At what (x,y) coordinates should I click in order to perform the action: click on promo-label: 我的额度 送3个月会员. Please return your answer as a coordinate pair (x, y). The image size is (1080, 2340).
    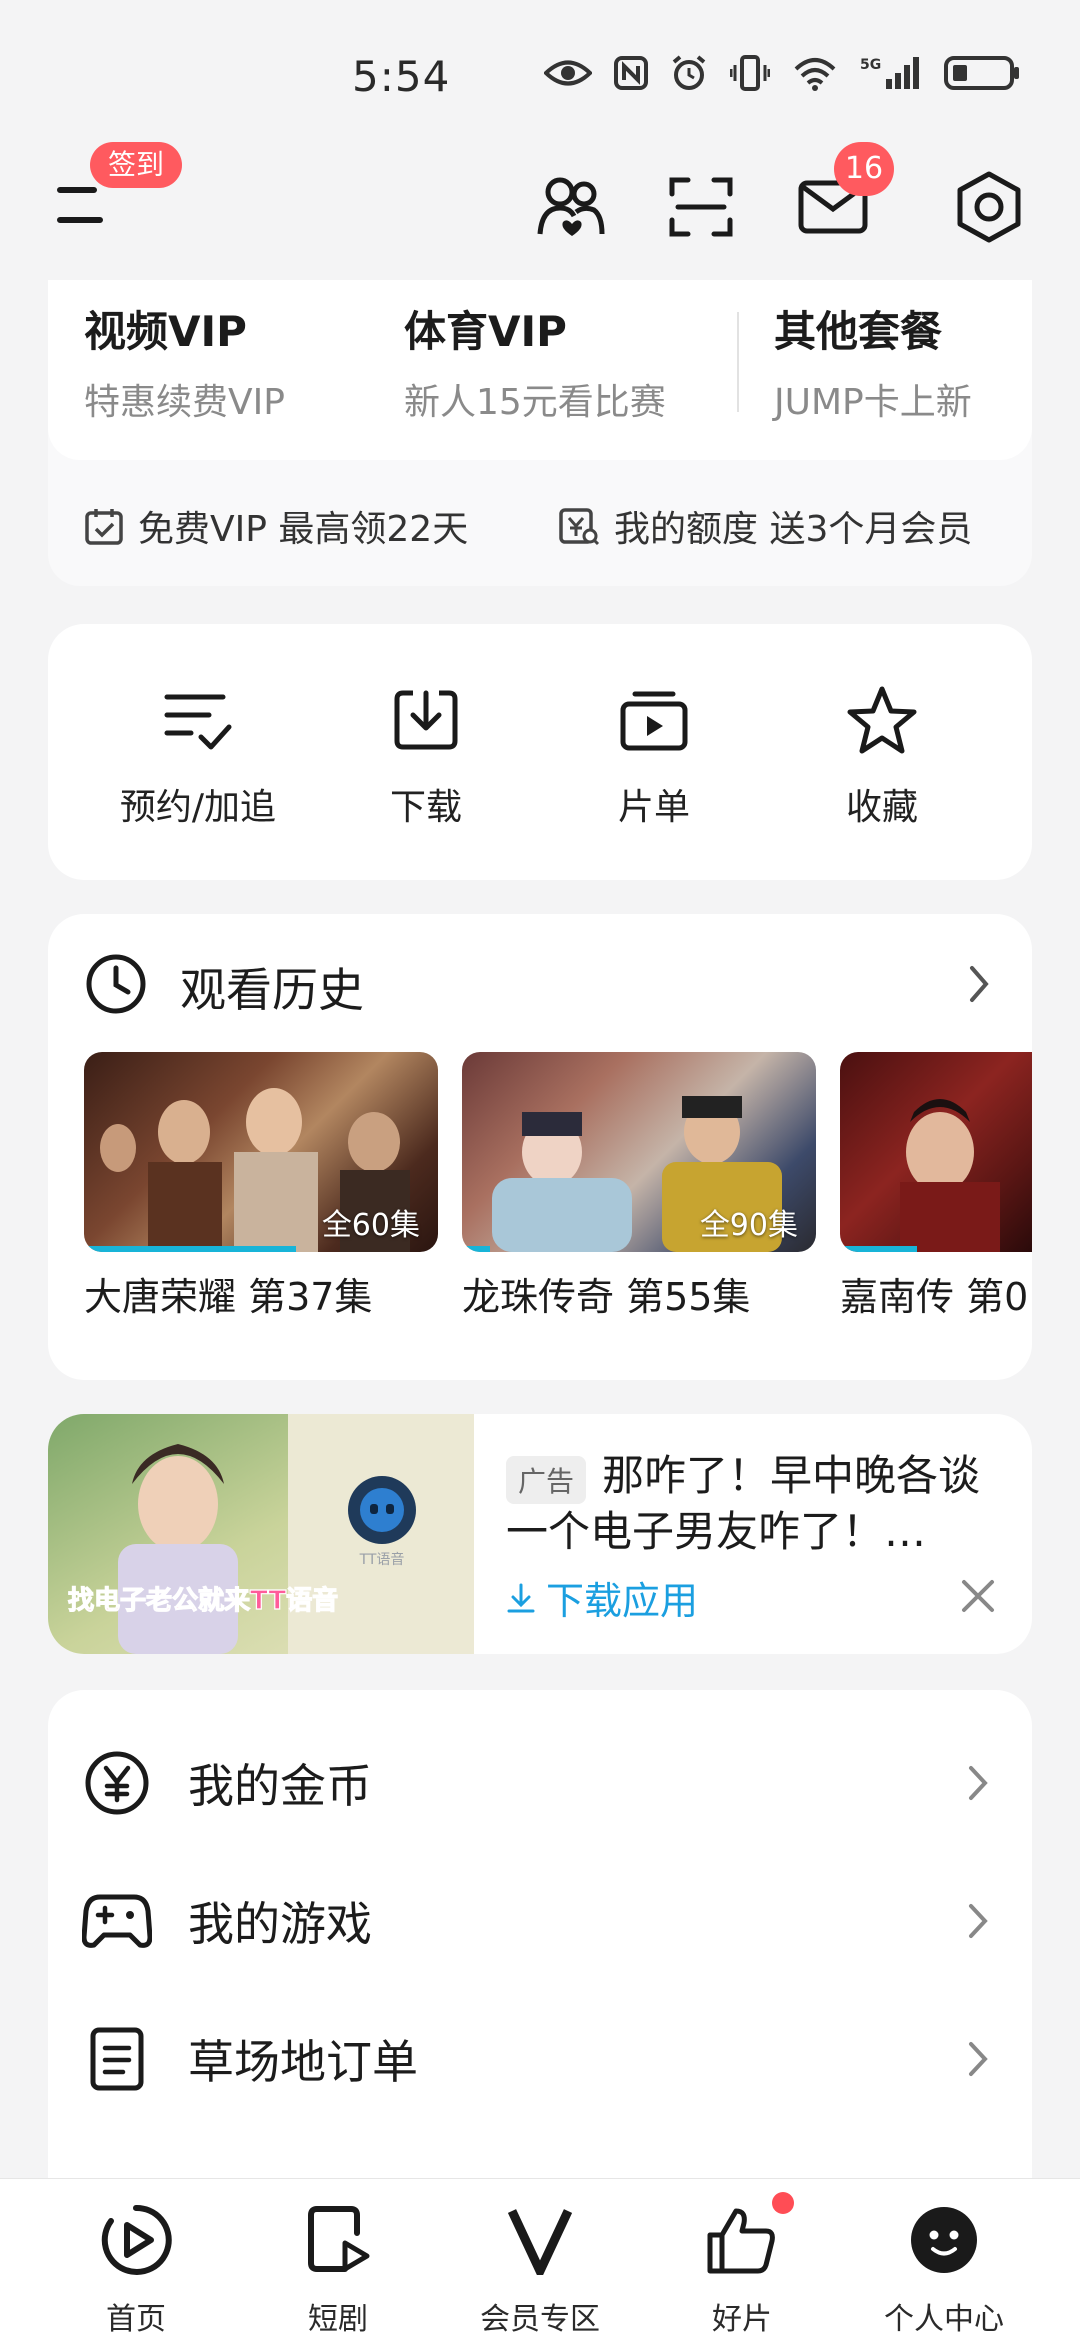
    Looking at the image, I should click on (793, 529).